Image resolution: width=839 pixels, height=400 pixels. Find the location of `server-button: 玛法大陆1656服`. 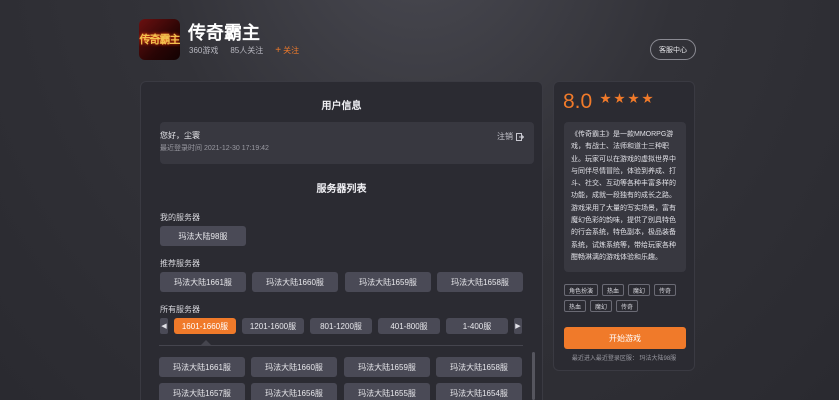

server-button: 玛法大陆1656服 is located at coordinates (294, 391).